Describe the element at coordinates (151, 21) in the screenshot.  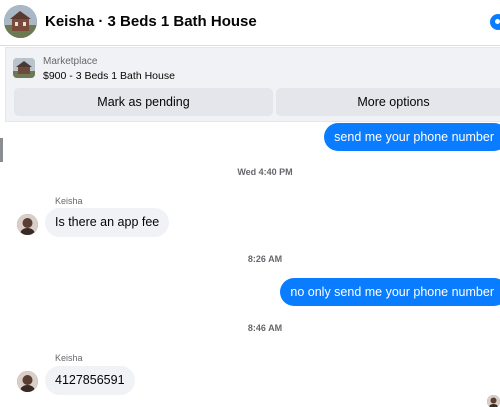
I see `conversation-title: Keisha · 3 Beds 1 Bath House` at that location.